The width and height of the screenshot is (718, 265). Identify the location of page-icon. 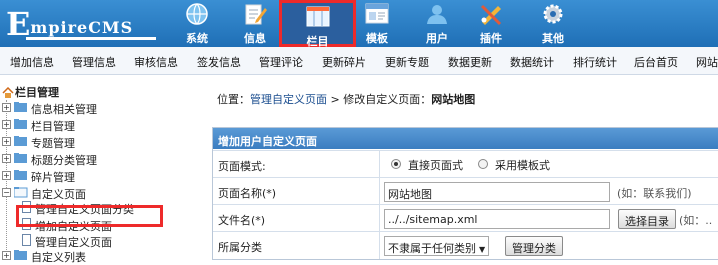
(26, 240).